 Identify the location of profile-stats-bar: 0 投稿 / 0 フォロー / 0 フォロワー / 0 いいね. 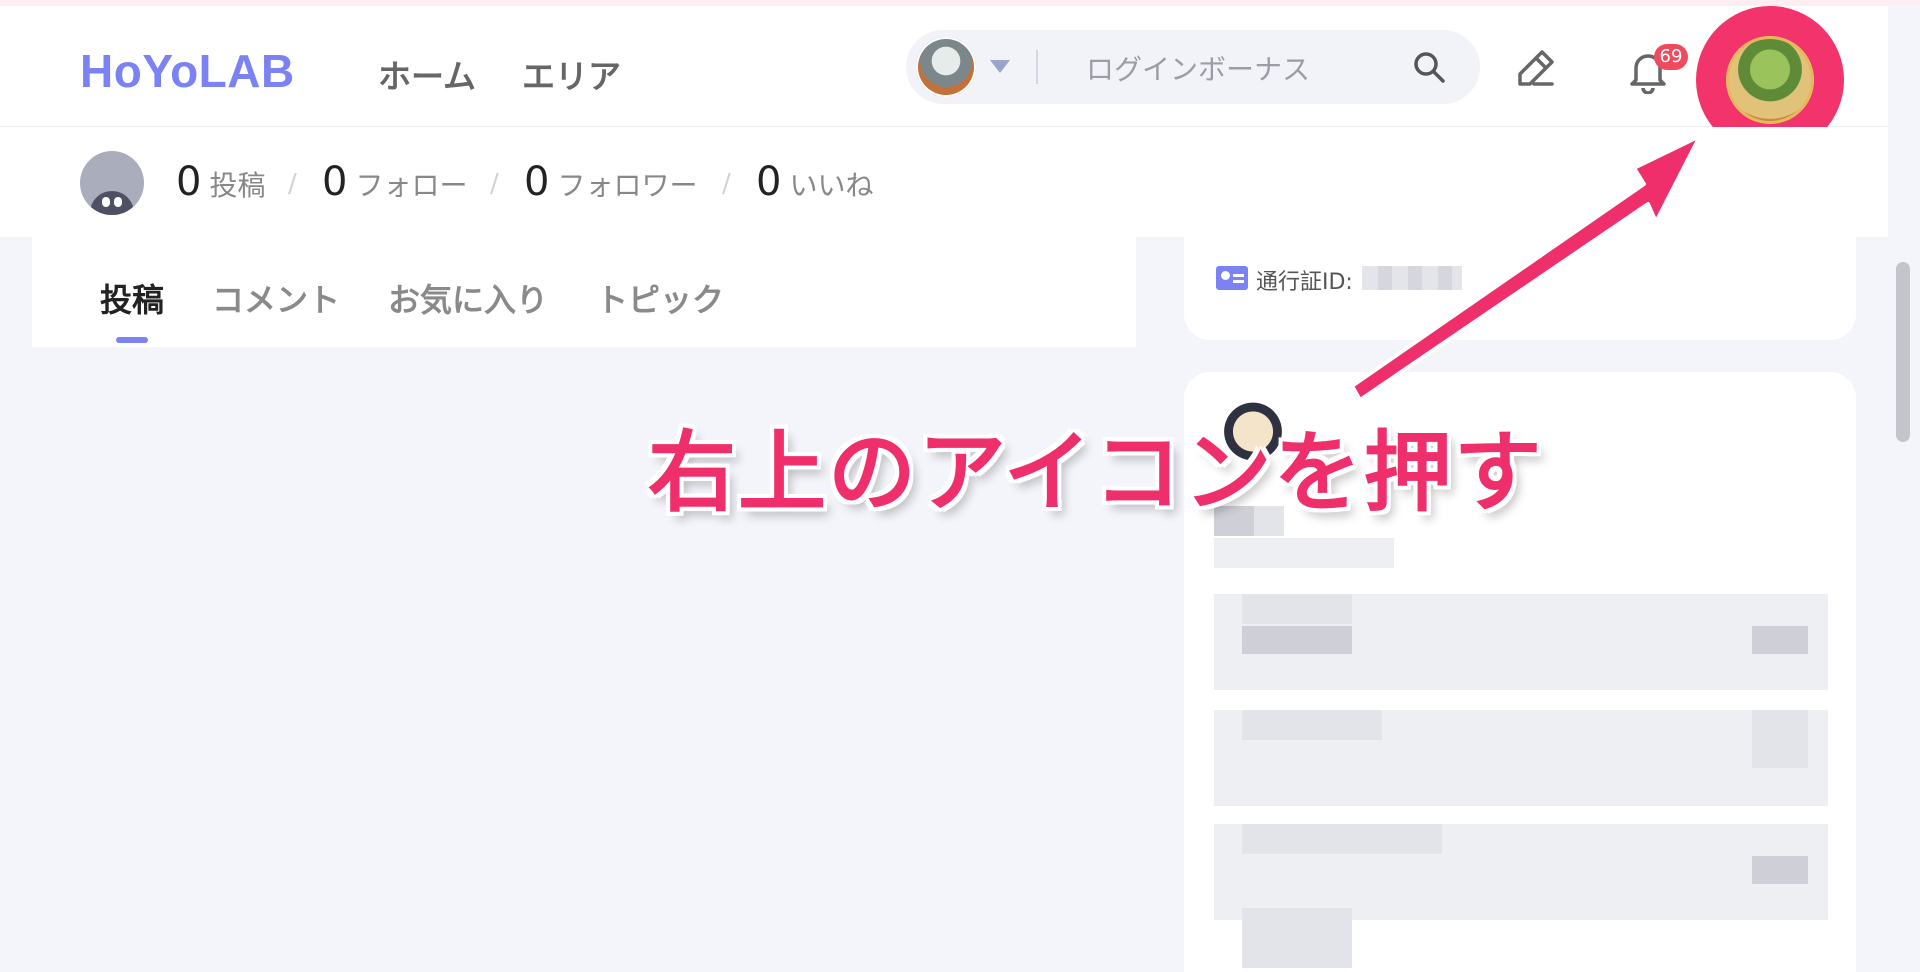
(944, 182).